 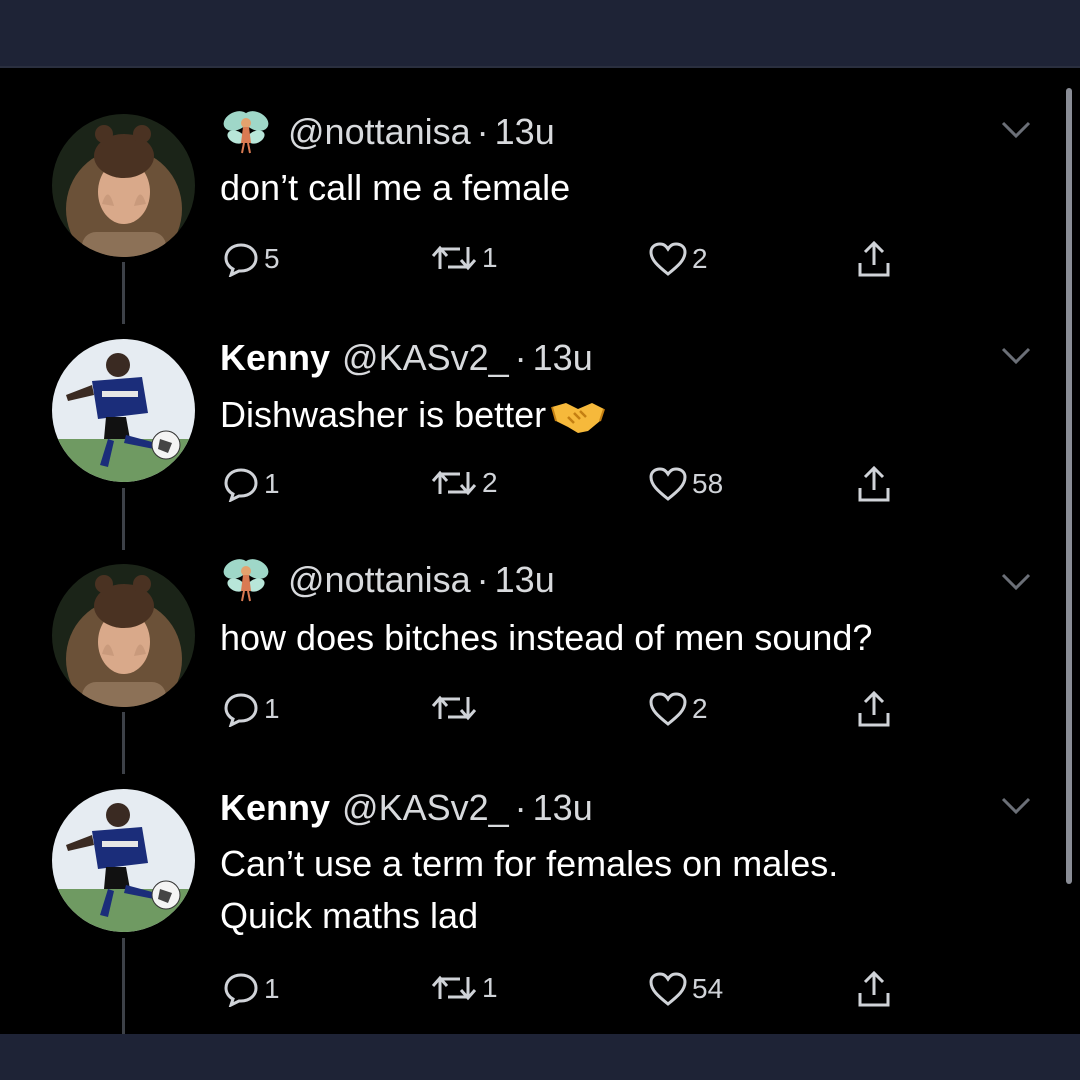 I want to click on retweet-button, so click(x=456, y=708).